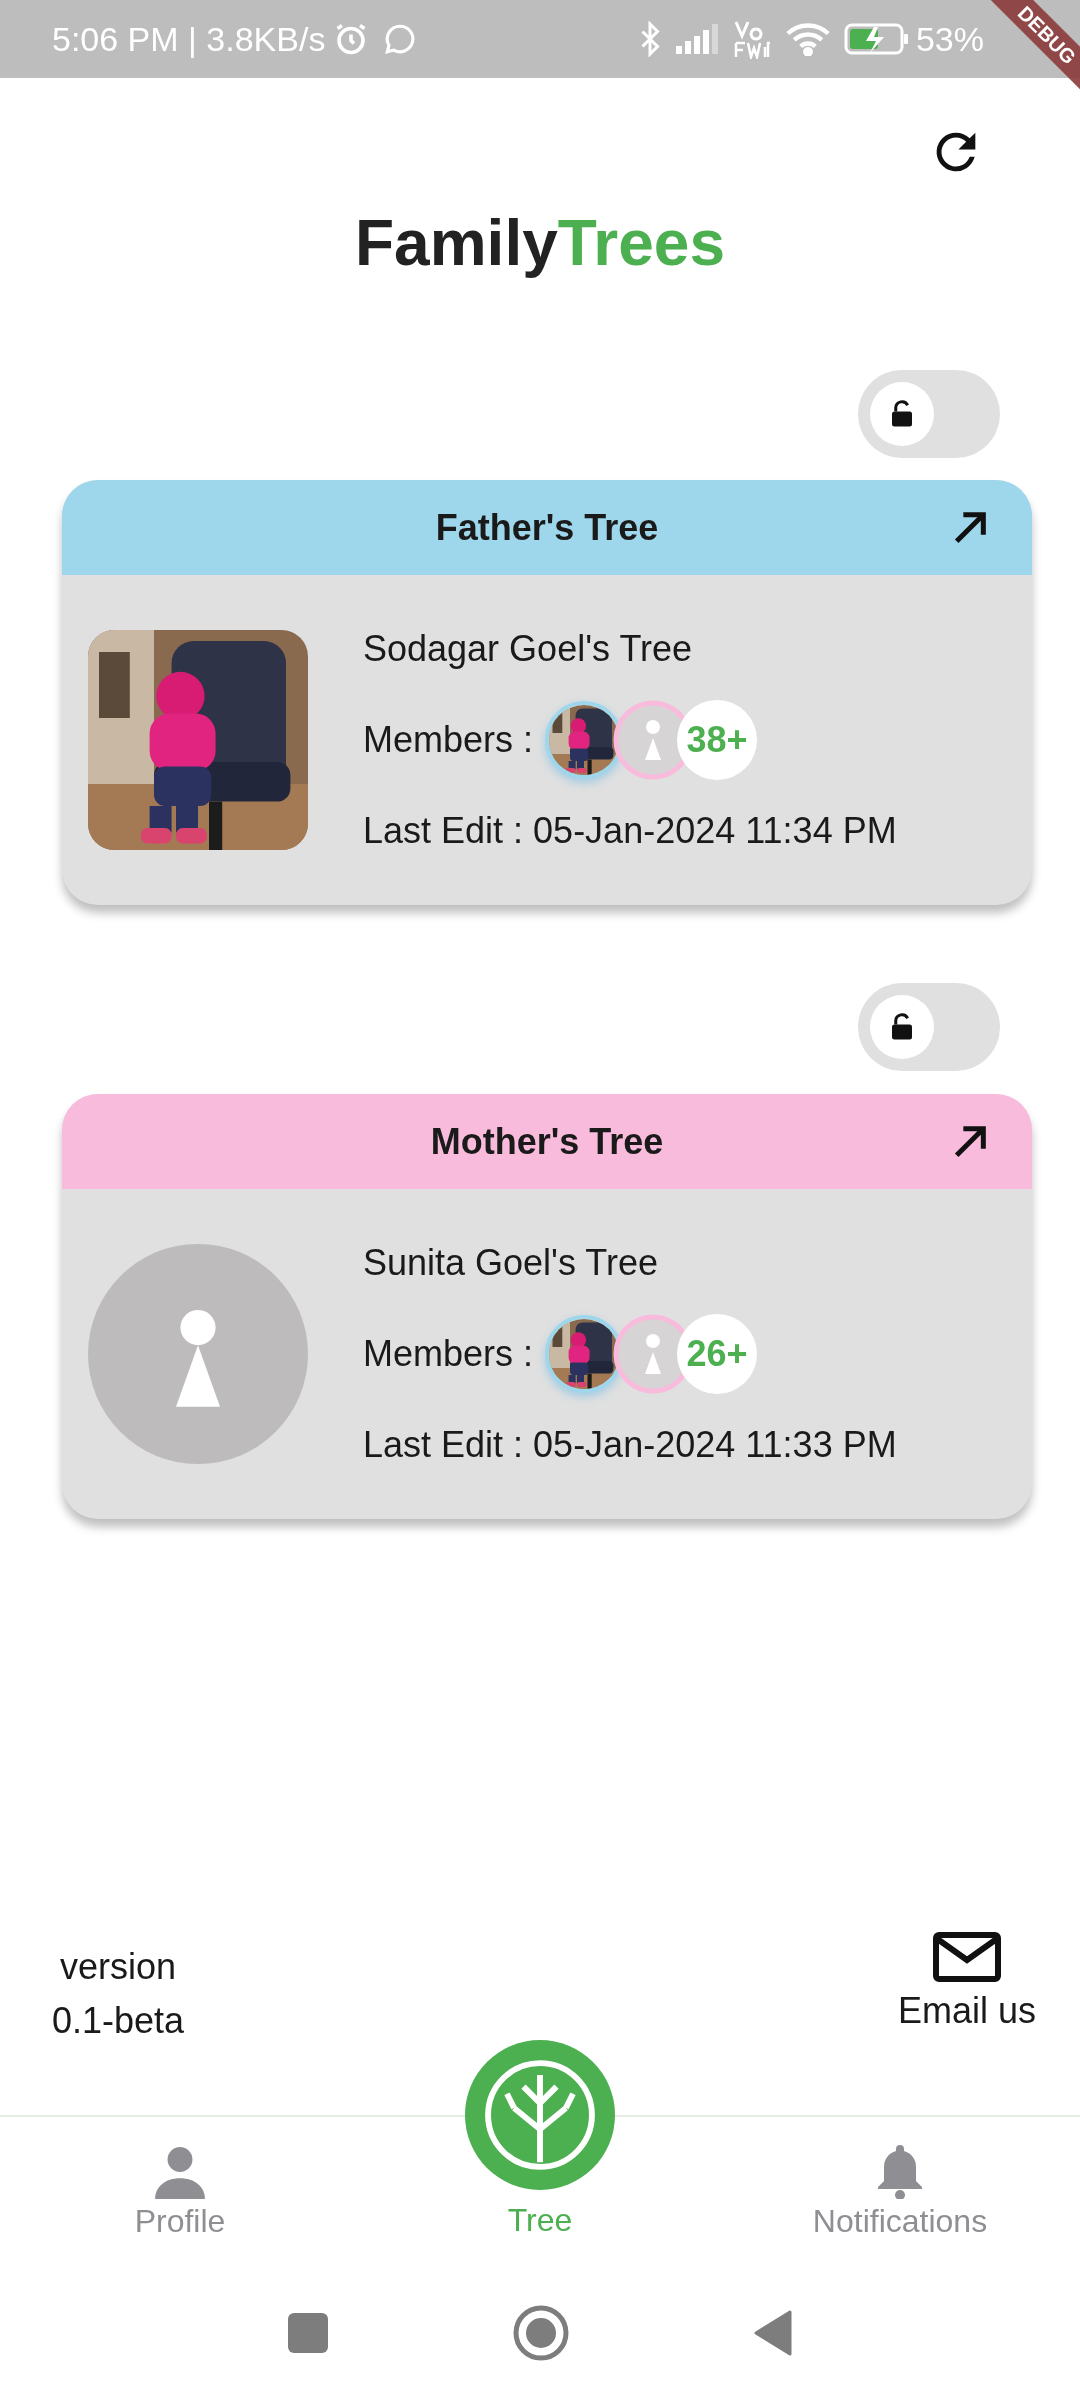 This screenshot has height=2400, width=1080. Describe the element at coordinates (966, 1957) in the screenshot. I see `mail-icon` at that location.